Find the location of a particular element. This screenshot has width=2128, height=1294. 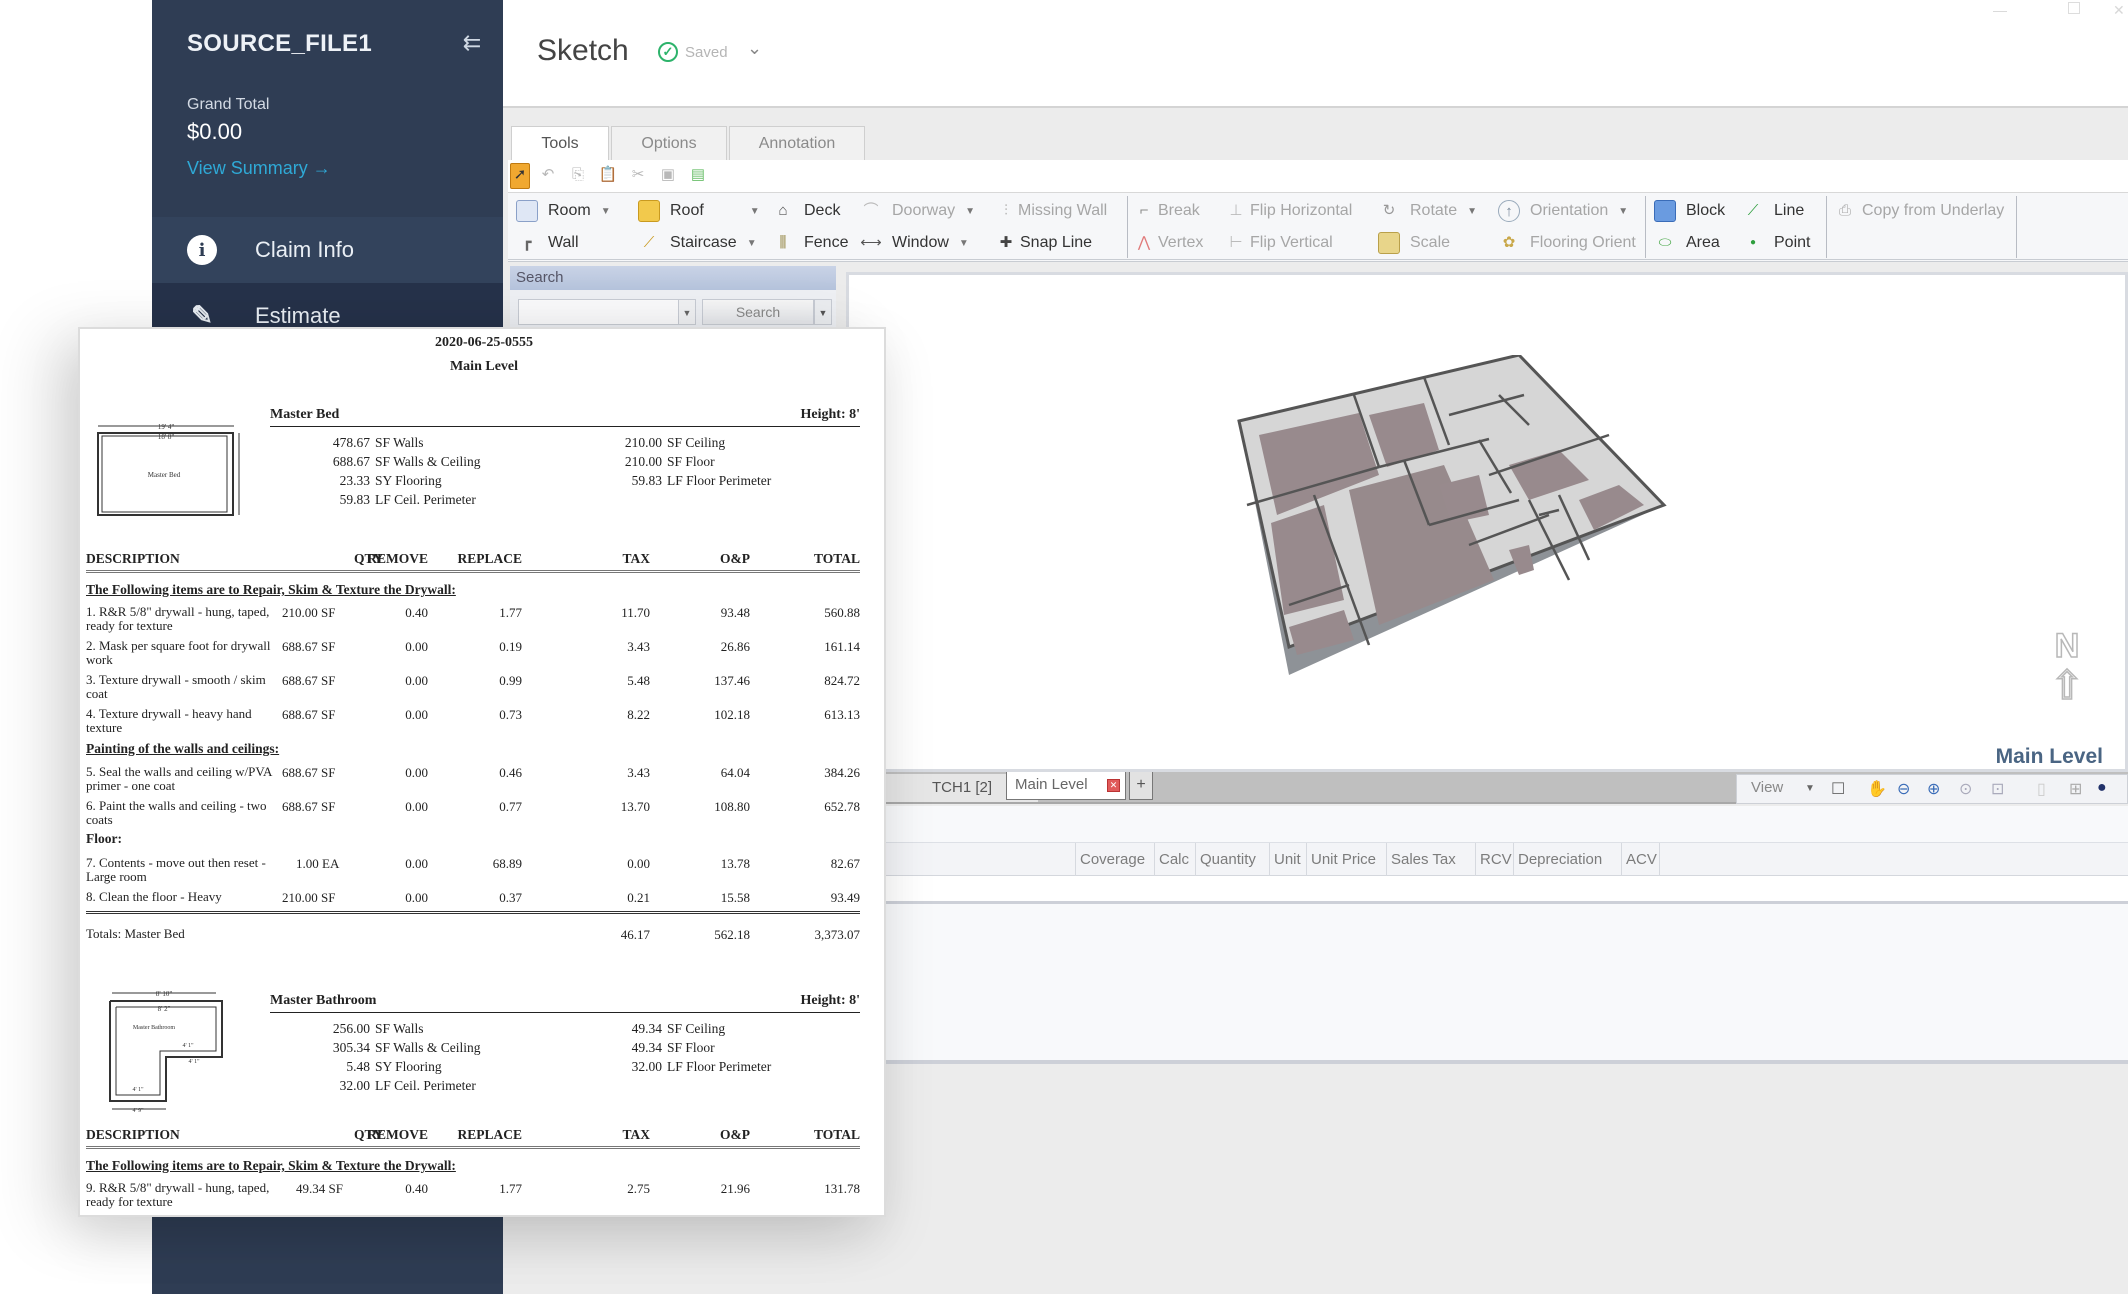

grid-column-header: Depreciation is located at coordinates (1567, 860).